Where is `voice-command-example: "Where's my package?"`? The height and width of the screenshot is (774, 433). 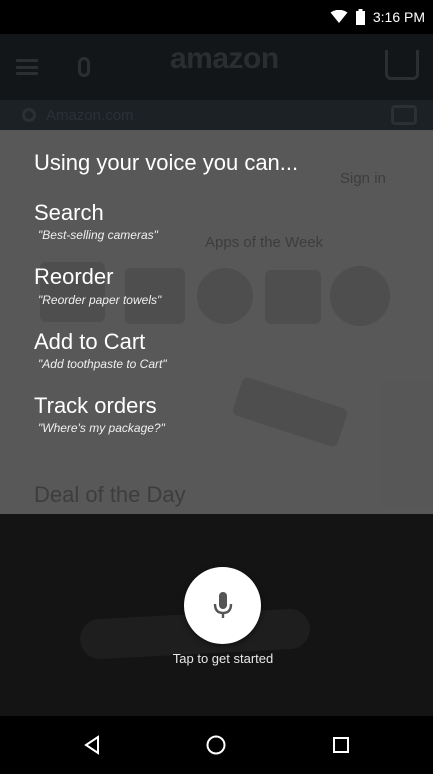
voice-command-example: "Where's my package?" is located at coordinates (101, 428).